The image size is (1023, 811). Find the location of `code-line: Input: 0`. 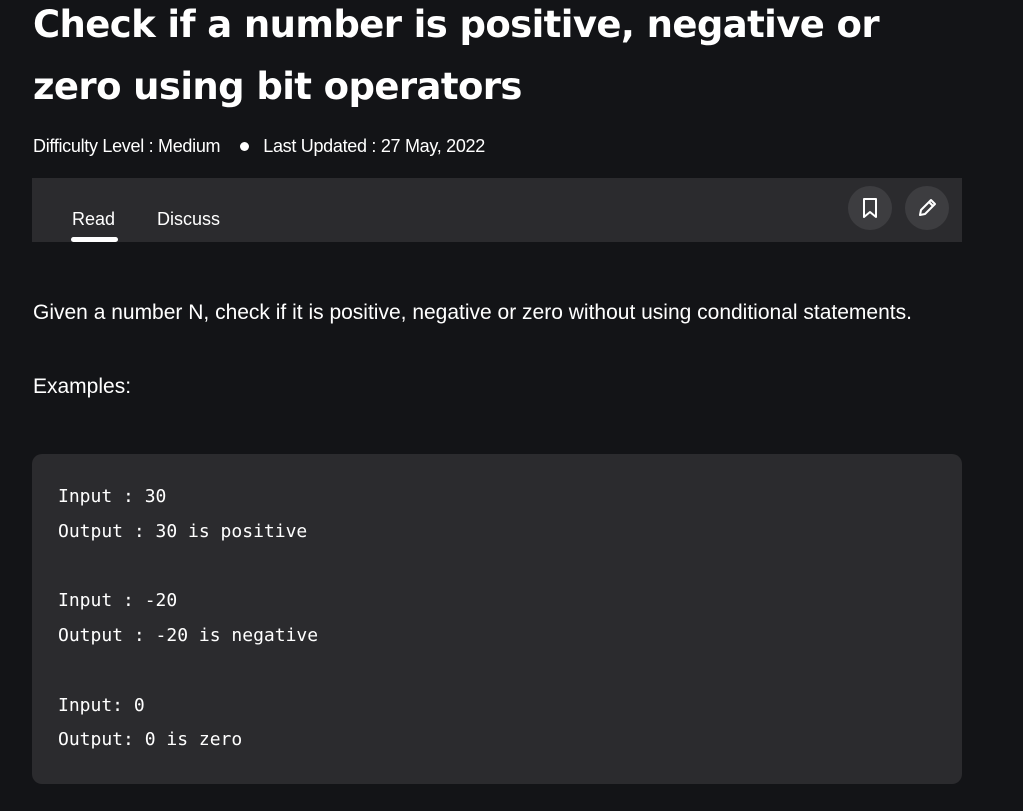

code-line: Input: 0 is located at coordinates (101, 705).